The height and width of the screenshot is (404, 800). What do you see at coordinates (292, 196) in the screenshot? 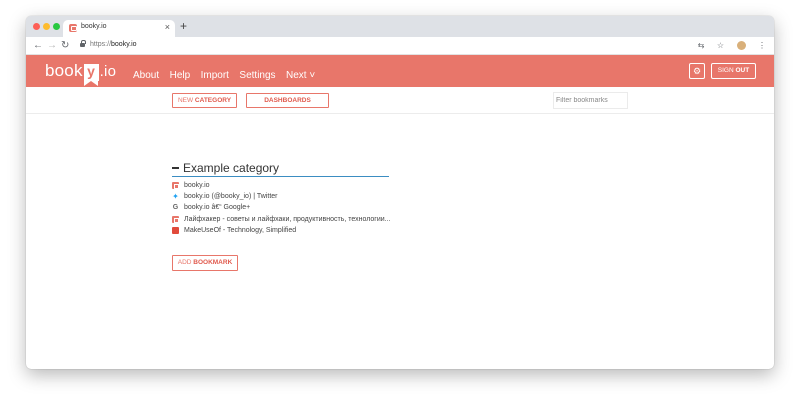
I see `list-item: ✦ booky.io (@booky_io) | Twitter` at bounding box center [292, 196].